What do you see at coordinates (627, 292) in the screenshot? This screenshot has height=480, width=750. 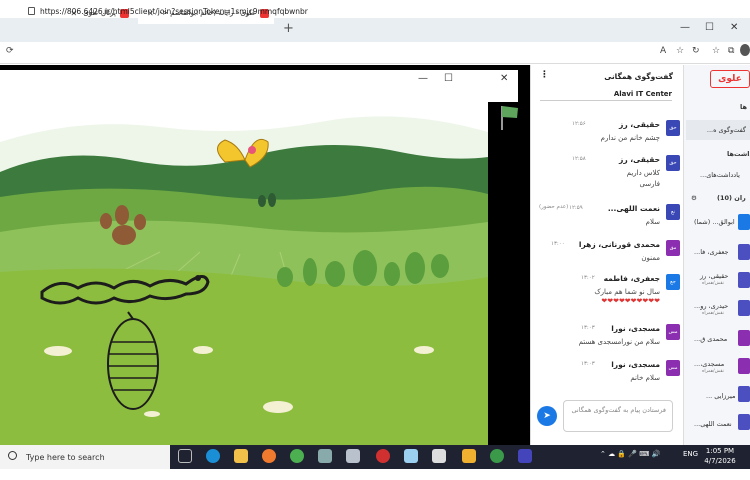 I see `message-text: سال نو شما هم مبارک` at bounding box center [627, 292].